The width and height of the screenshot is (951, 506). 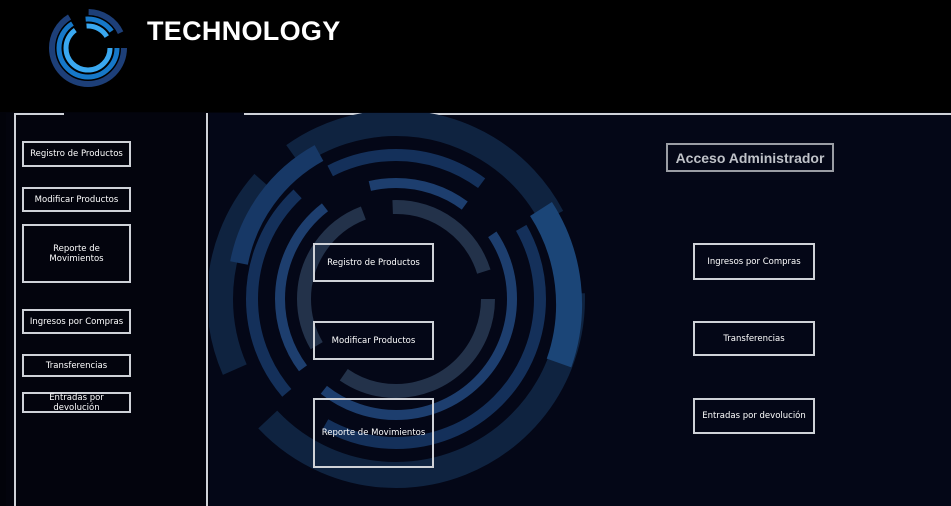 I want to click on main-reporte-movimientos-button: Reporte de Movimientos, so click(x=373, y=433).